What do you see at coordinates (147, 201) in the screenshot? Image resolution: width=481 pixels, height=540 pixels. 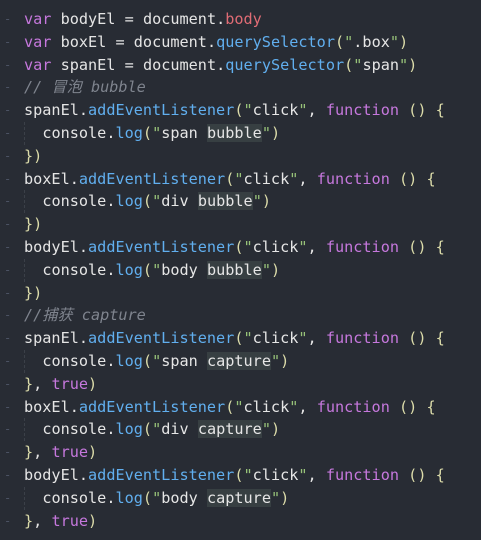 I see `code-line: console.log("div bubble")` at bounding box center [147, 201].